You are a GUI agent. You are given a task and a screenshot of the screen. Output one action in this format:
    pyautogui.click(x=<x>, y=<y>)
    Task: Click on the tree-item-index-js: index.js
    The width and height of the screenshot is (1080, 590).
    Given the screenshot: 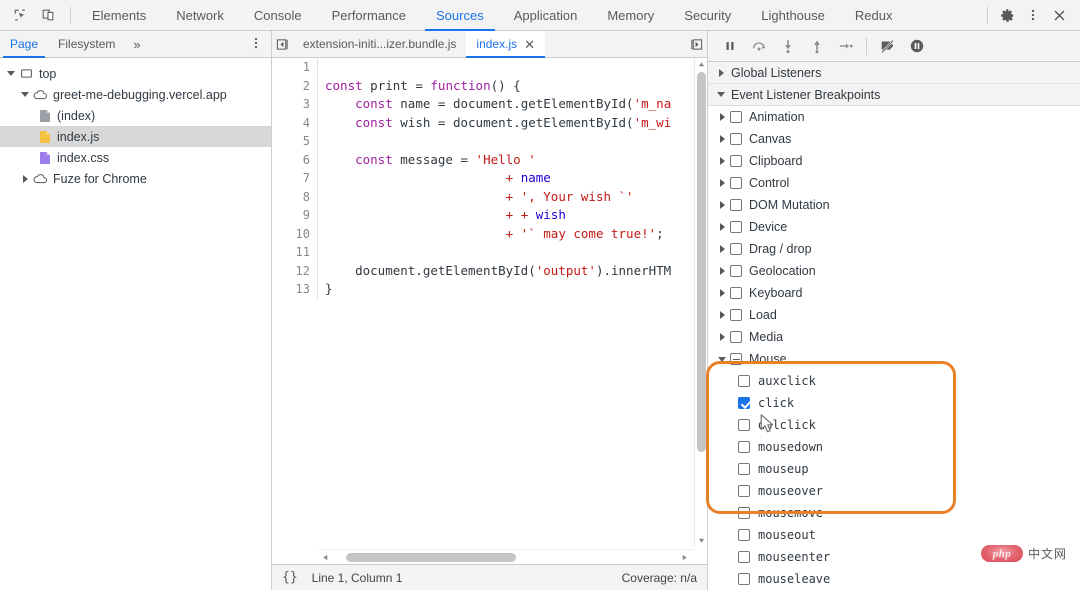 What is the action you would take?
    pyautogui.click(x=135, y=136)
    